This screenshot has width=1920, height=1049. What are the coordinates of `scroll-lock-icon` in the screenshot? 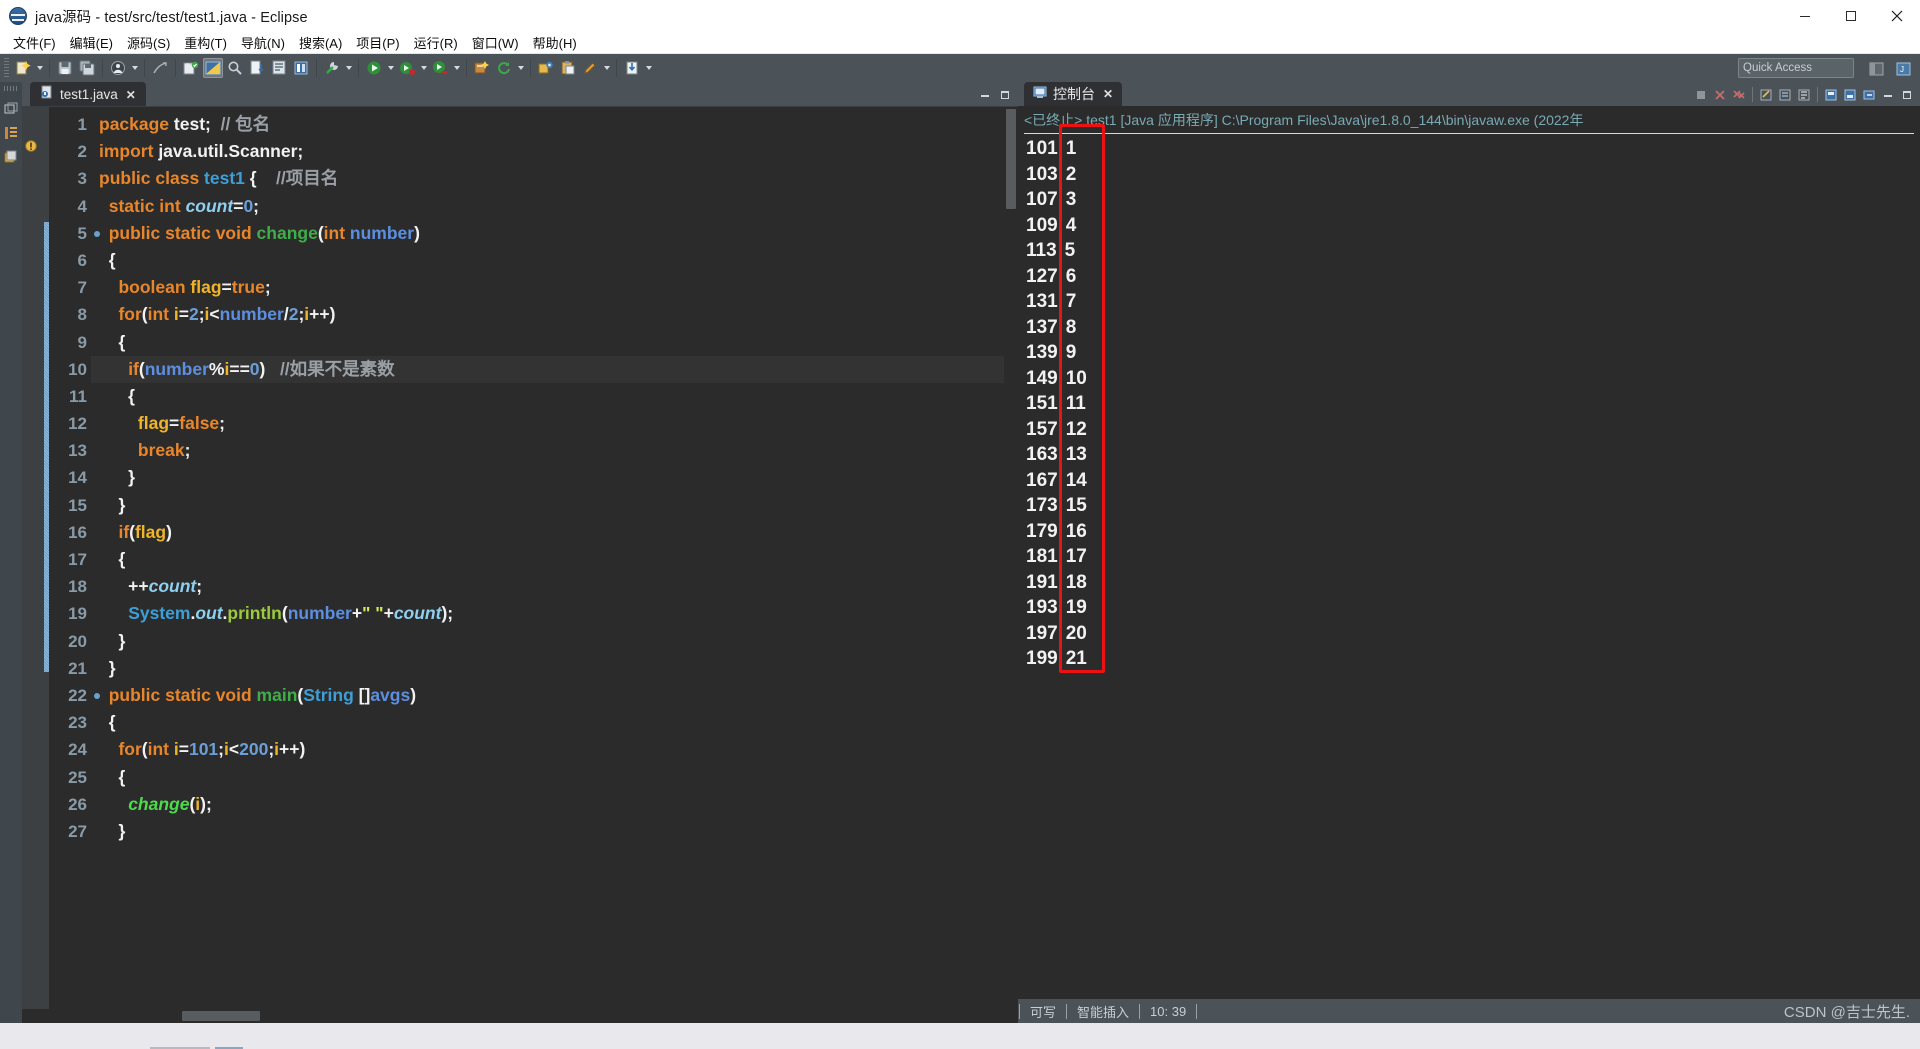 It's located at (1785, 94).